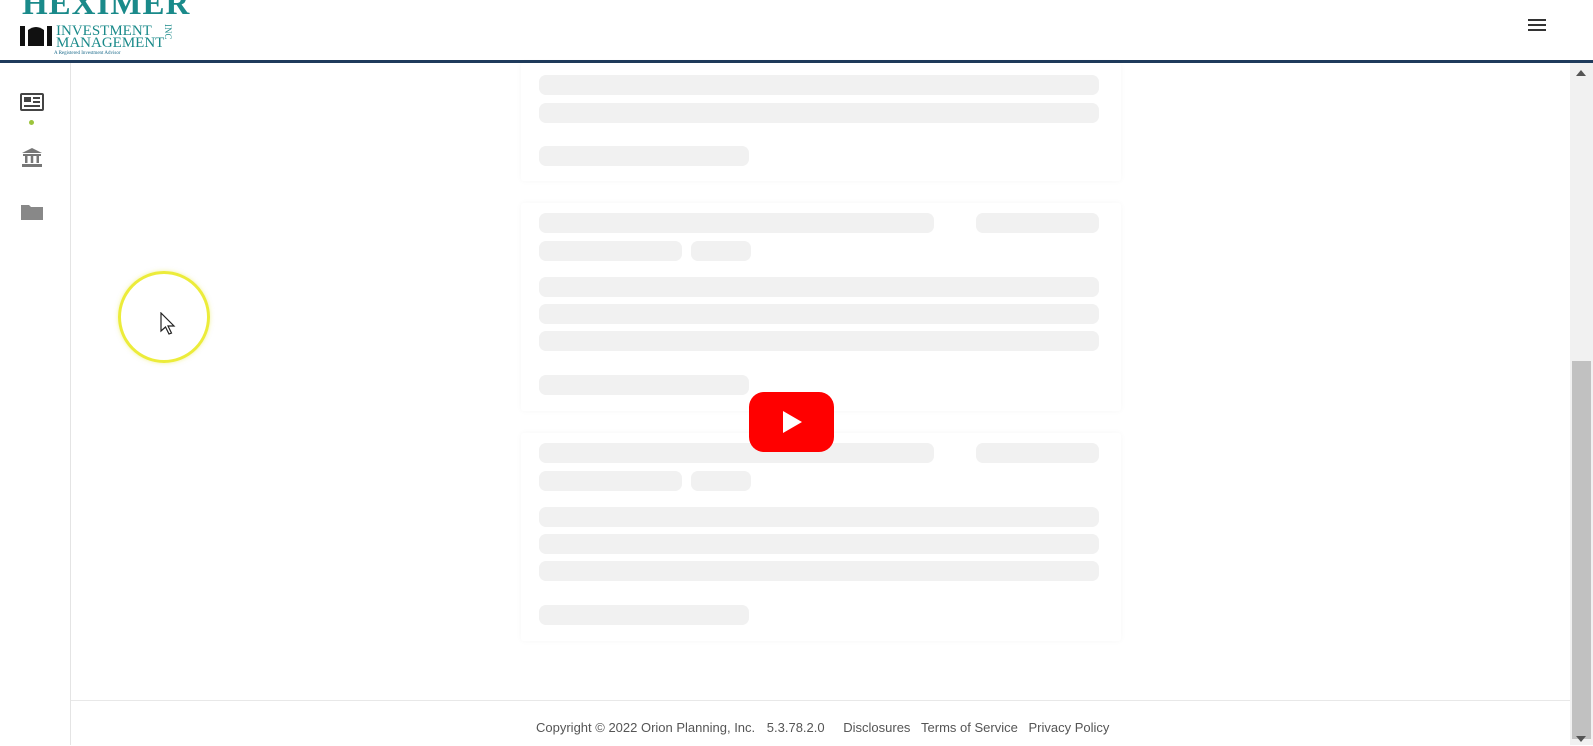  Describe the element at coordinates (168, 323) in the screenshot. I see `mouse-cursor-icon` at that location.